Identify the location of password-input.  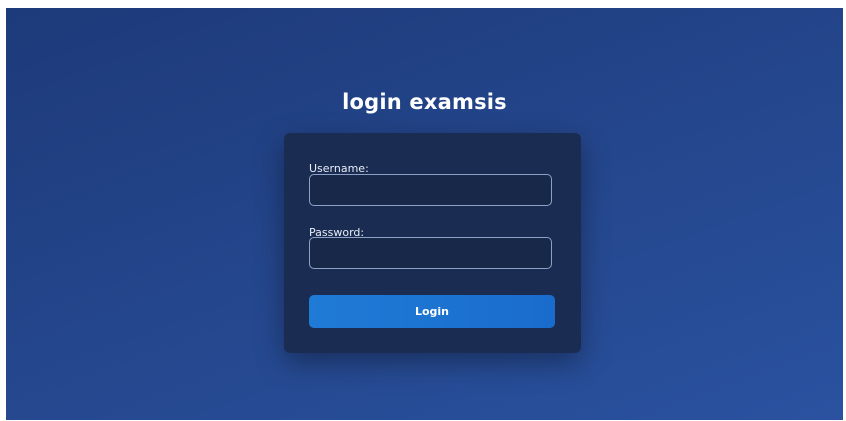
(430, 253).